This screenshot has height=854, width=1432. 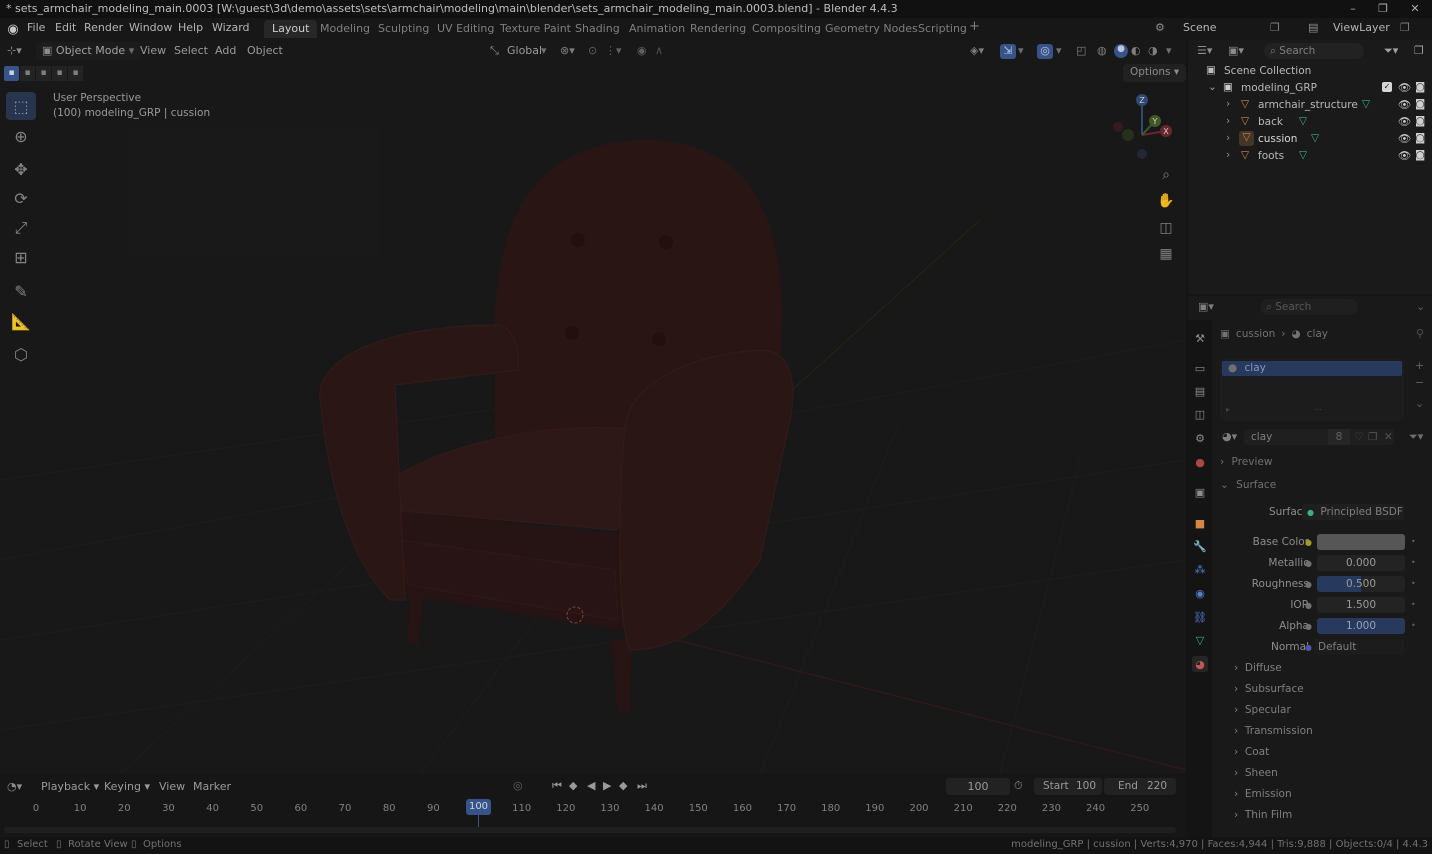 What do you see at coordinates (1325, 487) in the screenshot?
I see `panel-surface-header: ⌄ Surface` at bounding box center [1325, 487].